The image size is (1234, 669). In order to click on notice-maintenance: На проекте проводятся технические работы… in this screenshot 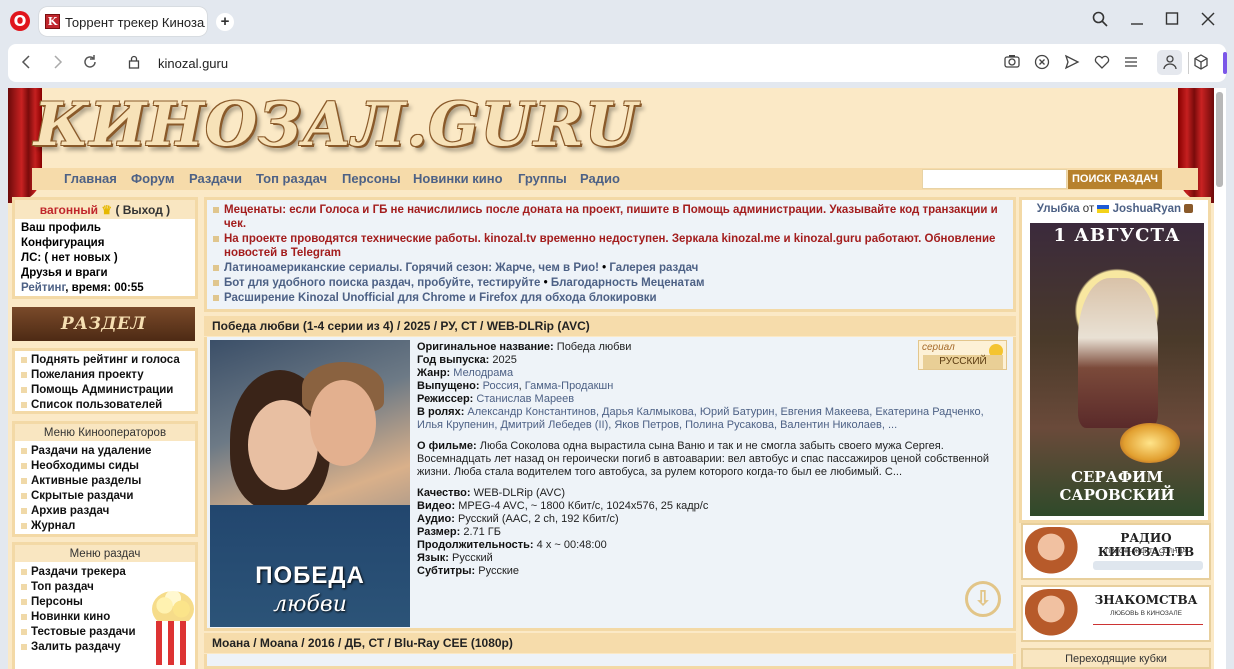, I will do `click(610, 246)`.